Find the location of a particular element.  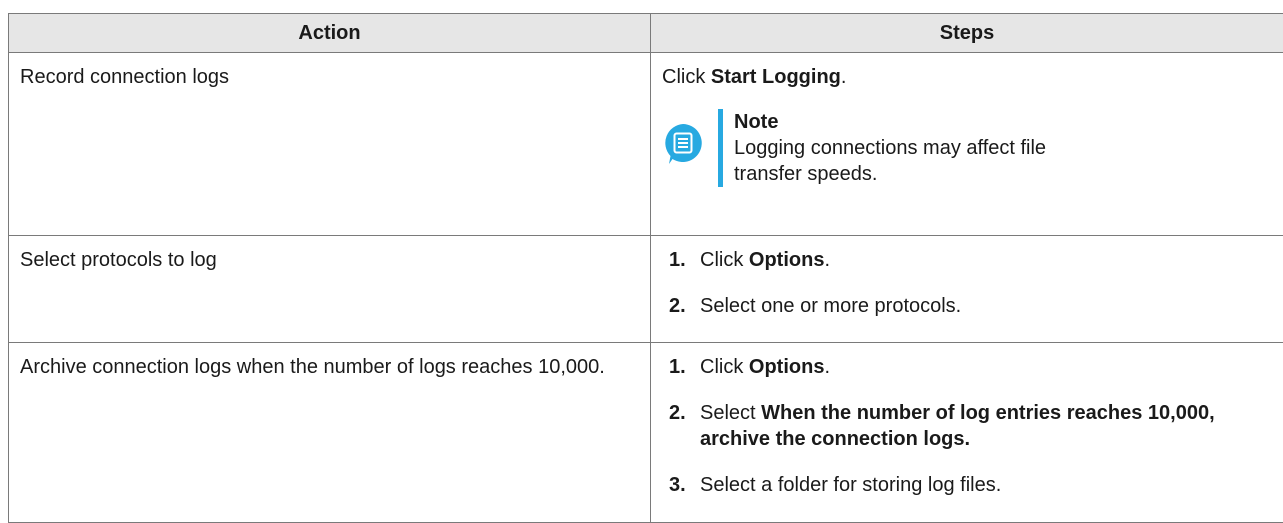

step-pre: Select is located at coordinates (730, 413).